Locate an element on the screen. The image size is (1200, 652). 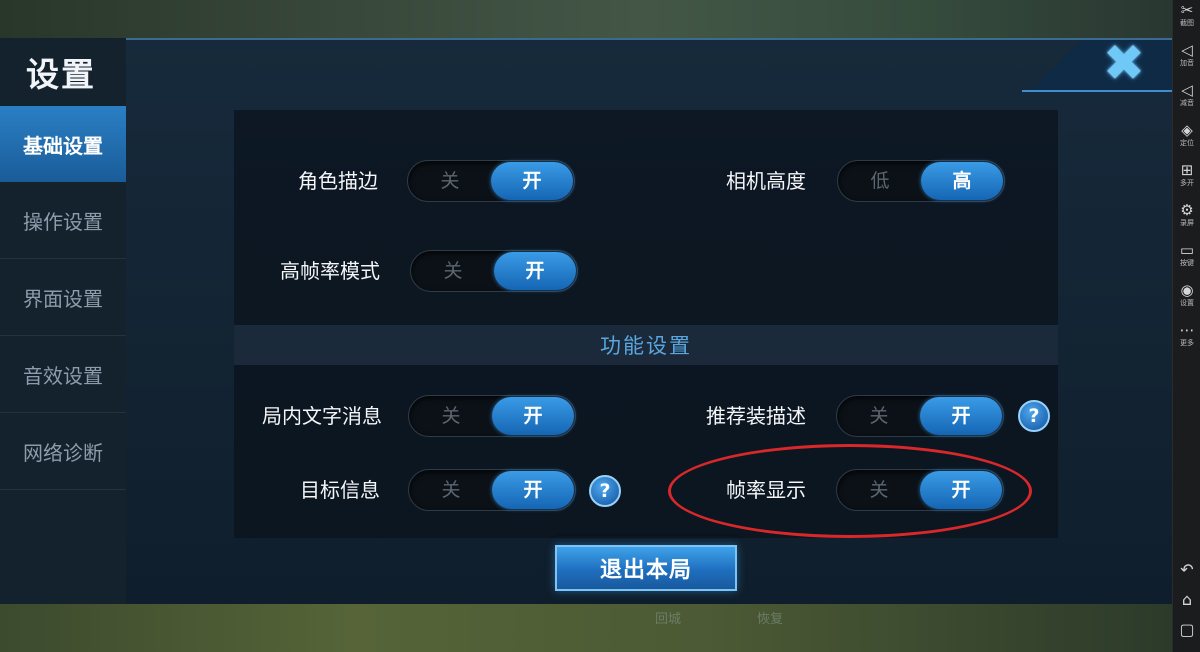
toolbar-label: 加音 is located at coordinates (1187, 63).